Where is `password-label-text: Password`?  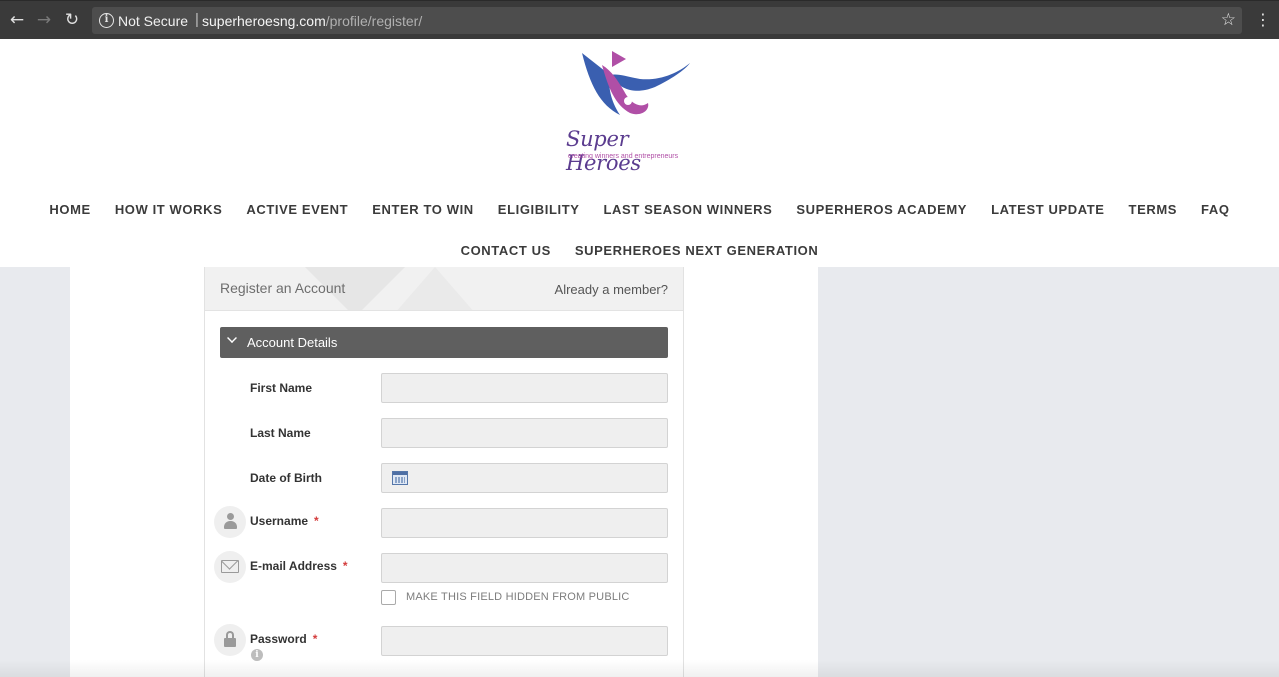 password-label-text: Password is located at coordinates (278, 639).